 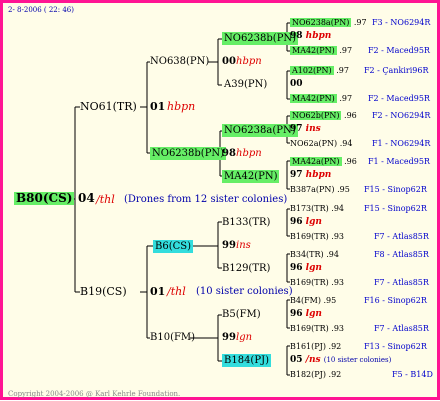 I want to click on gen4-node: NO6238a(PN), so click(x=321, y=22).